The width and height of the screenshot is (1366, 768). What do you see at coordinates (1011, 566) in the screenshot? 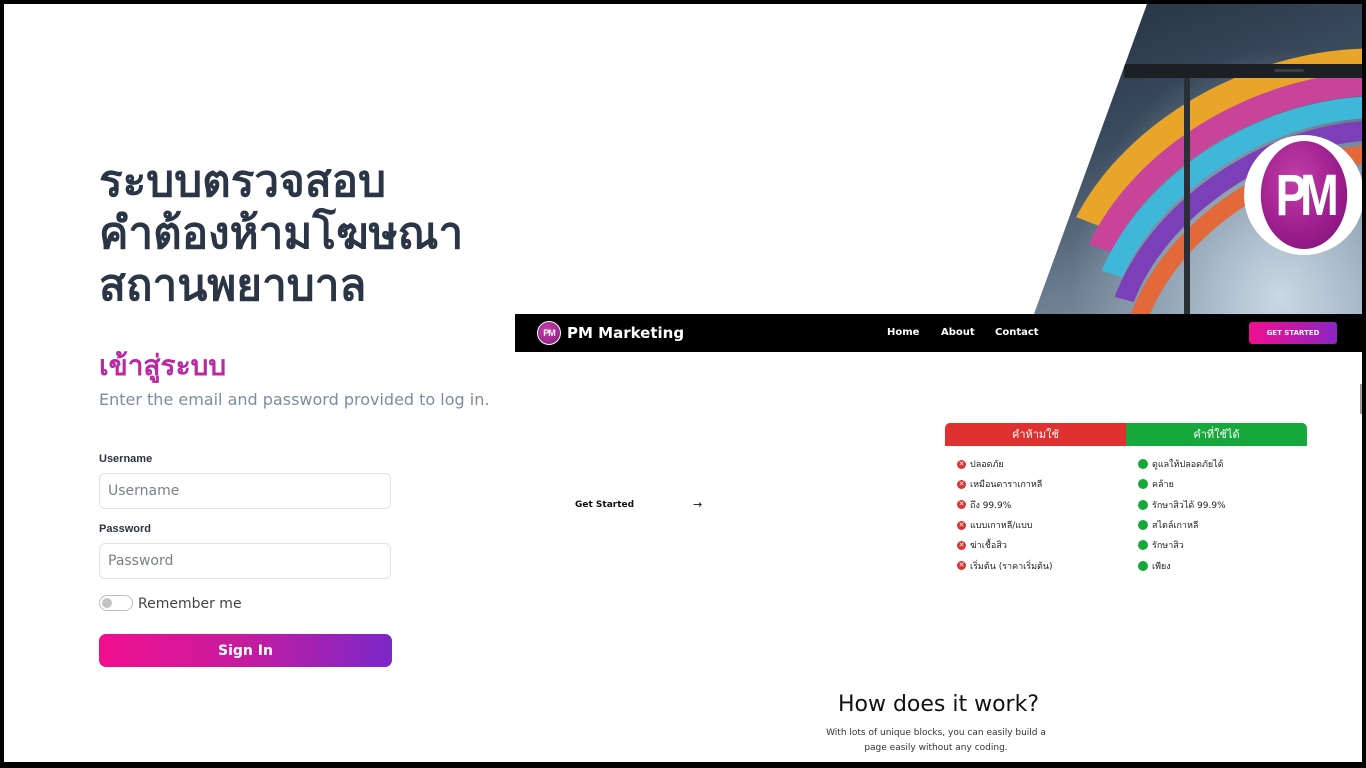
I see `forbidden-word-text: เริ่มต้น (ราคาเริ่มต้น)` at bounding box center [1011, 566].